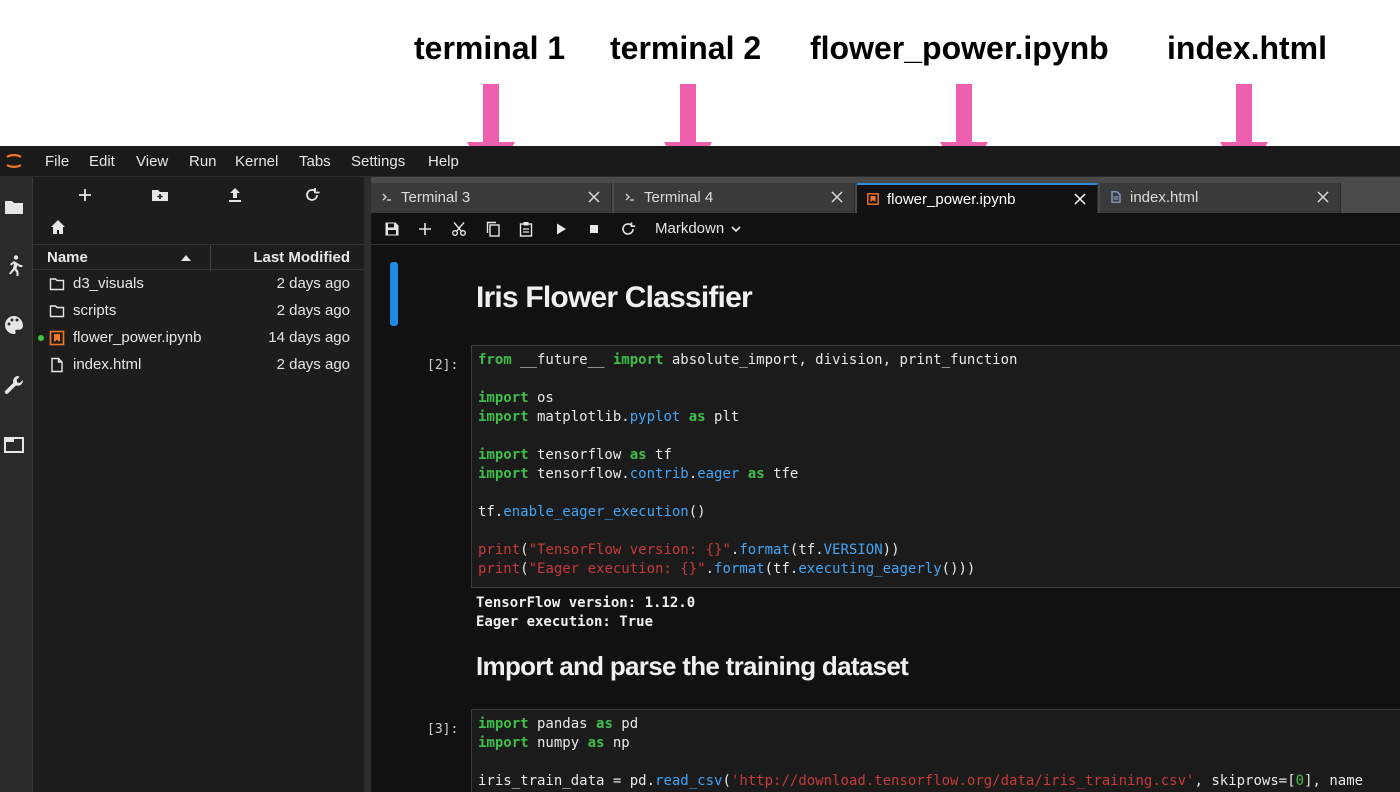 Image resolution: width=1400 pixels, height=792 pixels. I want to click on paste-icon, so click(526, 229).